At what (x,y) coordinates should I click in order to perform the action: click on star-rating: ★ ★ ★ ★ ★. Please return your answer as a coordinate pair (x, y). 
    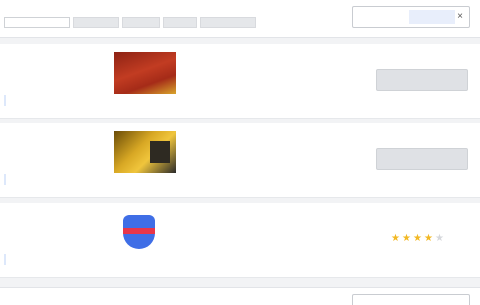
    Looking at the image, I should click on (417, 238).